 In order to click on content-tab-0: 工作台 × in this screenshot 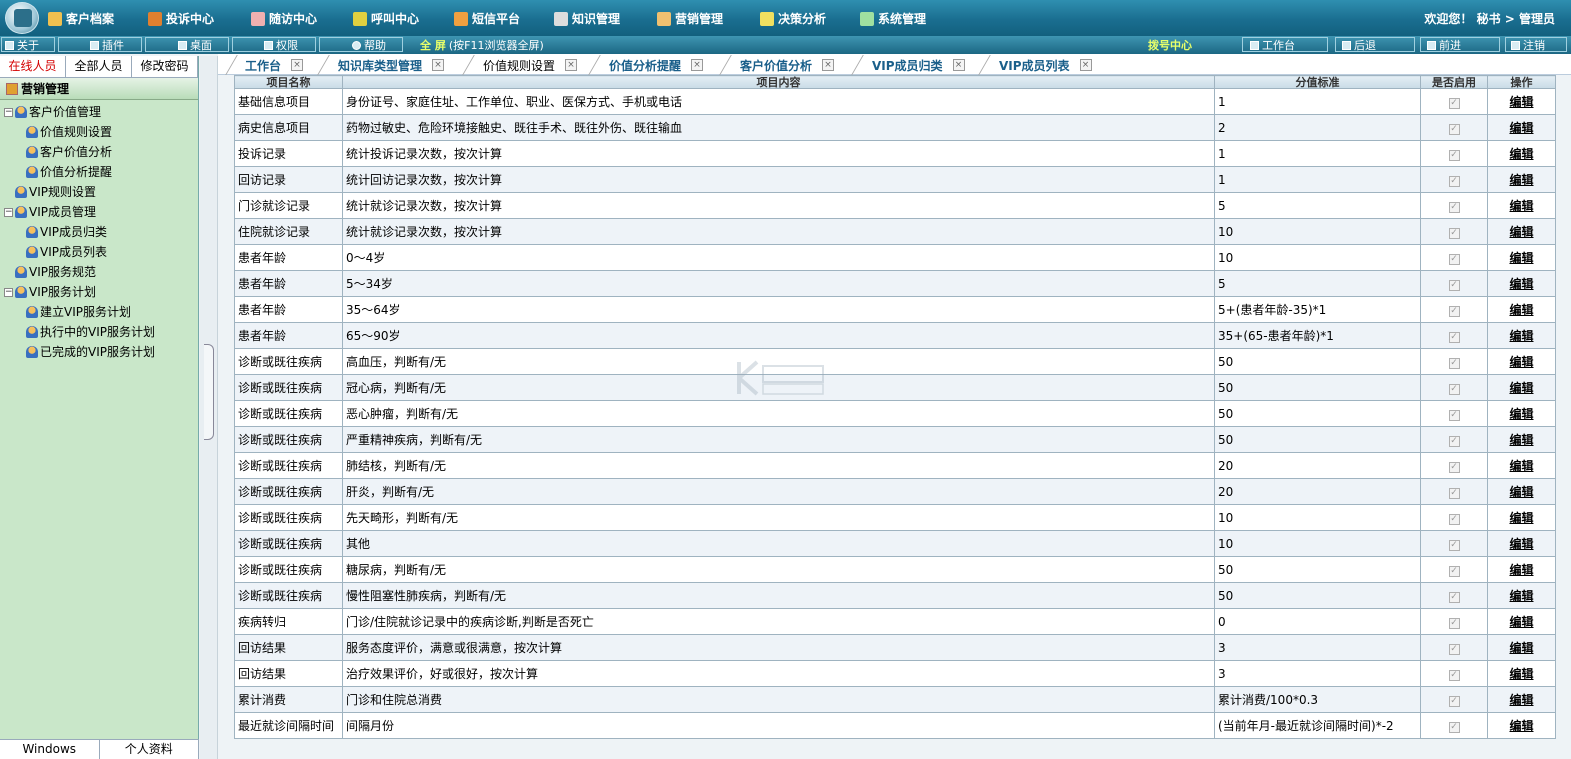, I will do `click(274, 65)`.